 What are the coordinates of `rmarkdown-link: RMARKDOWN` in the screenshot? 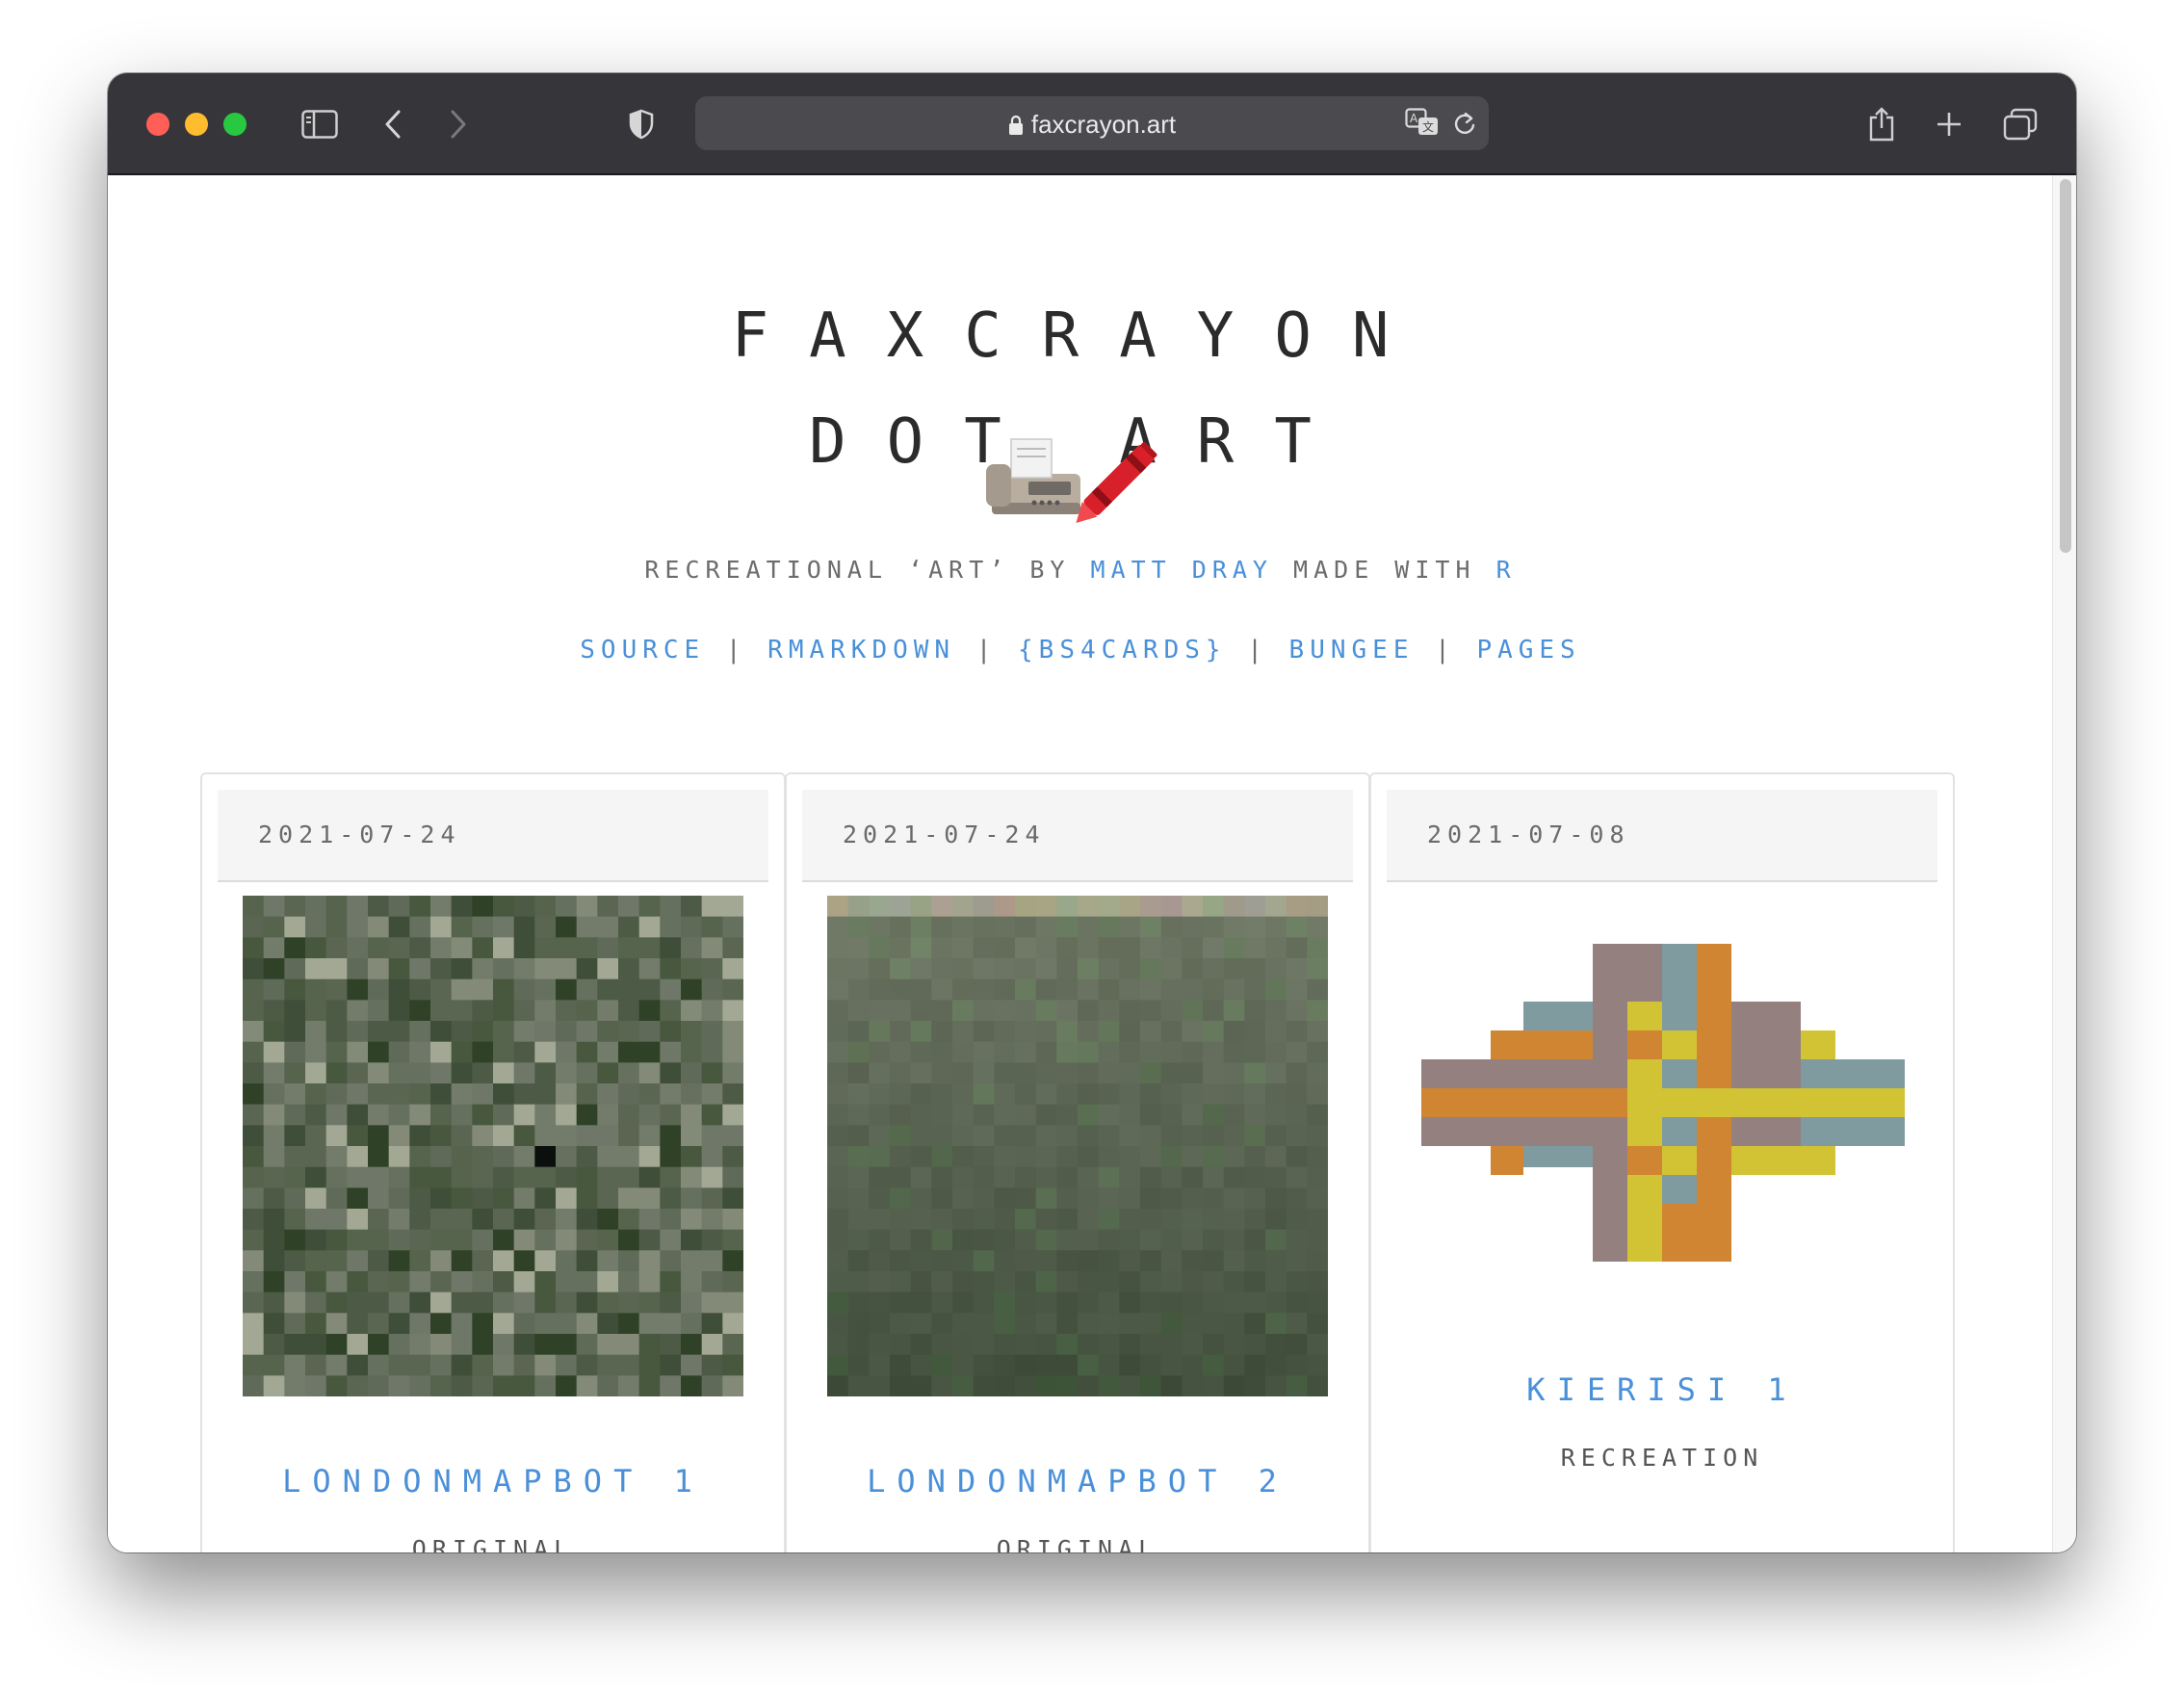 It's located at (861, 650).